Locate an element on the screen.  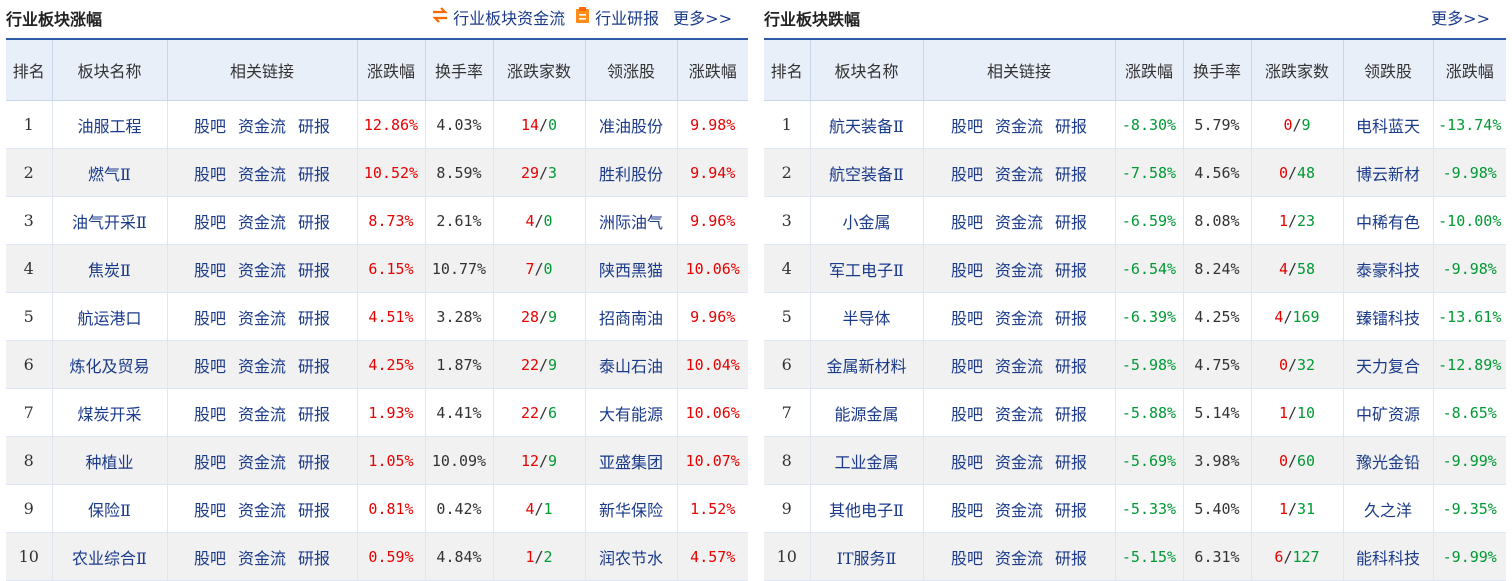
leading-stock-link: 胜利股份 is located at coordinates (631, 174).